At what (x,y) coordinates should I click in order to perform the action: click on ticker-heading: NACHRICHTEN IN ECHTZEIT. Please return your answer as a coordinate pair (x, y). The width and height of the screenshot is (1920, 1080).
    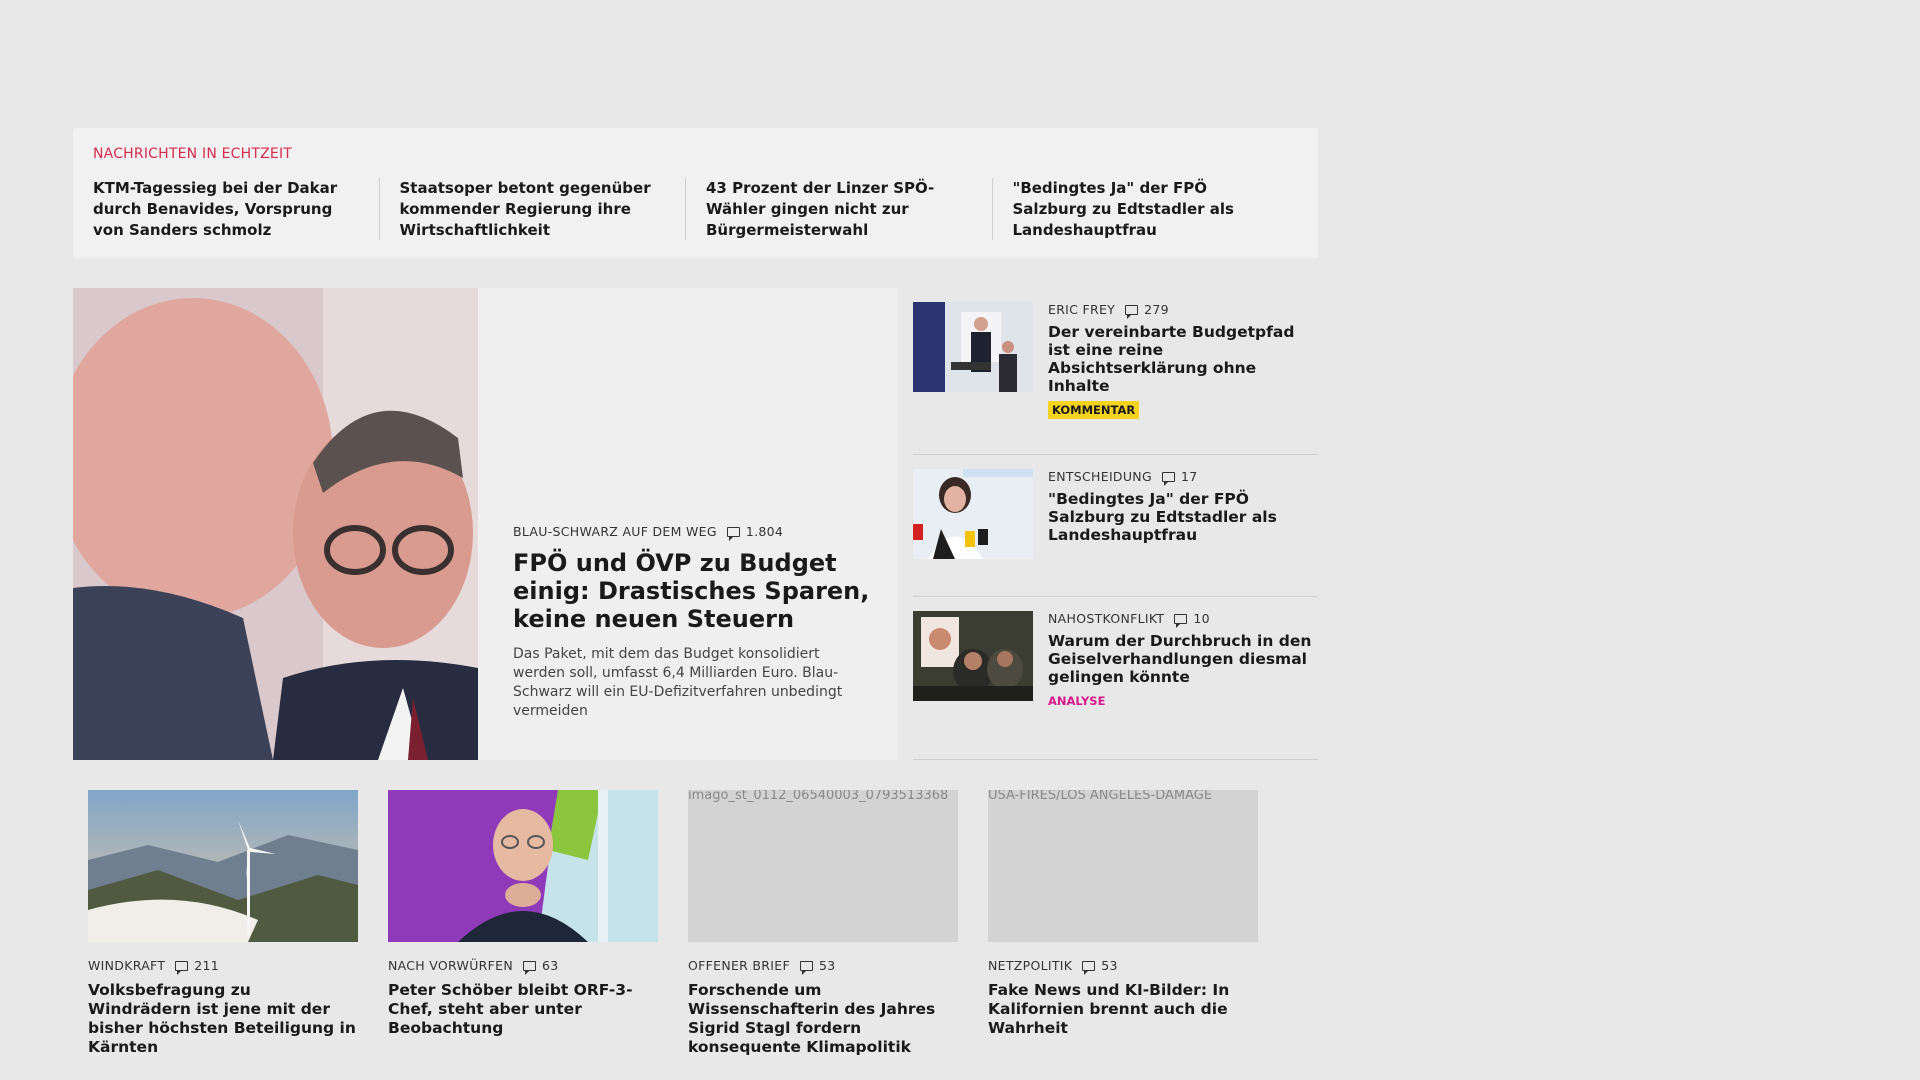
    Looking at the image, I should click on (193, 154).